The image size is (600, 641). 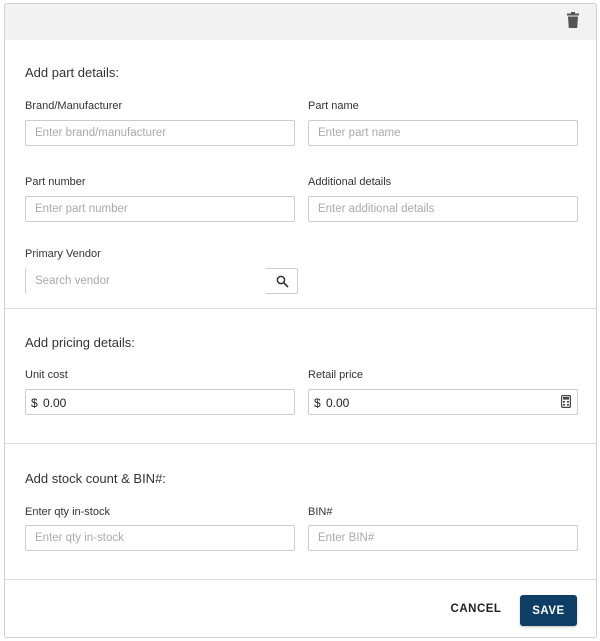 What do you see at coordinates (72, 72) in the screenshot?
I see `part-details-title: Add part details:` at bounding box center [72, 72].